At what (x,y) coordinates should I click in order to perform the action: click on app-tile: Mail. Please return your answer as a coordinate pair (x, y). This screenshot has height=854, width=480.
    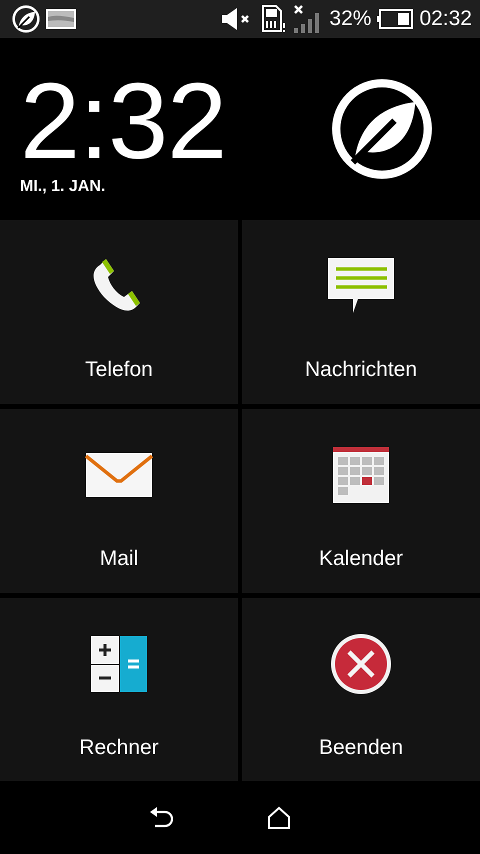
    Looking at the image, I should click on (119, 501).